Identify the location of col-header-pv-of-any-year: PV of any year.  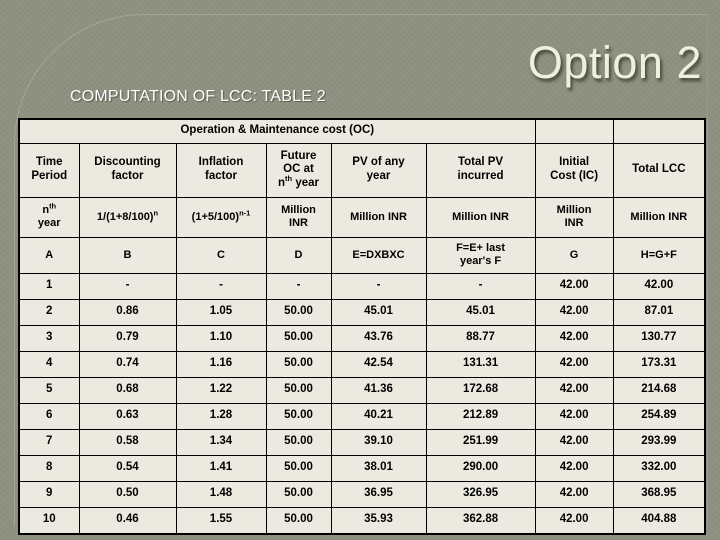
(378, 170).